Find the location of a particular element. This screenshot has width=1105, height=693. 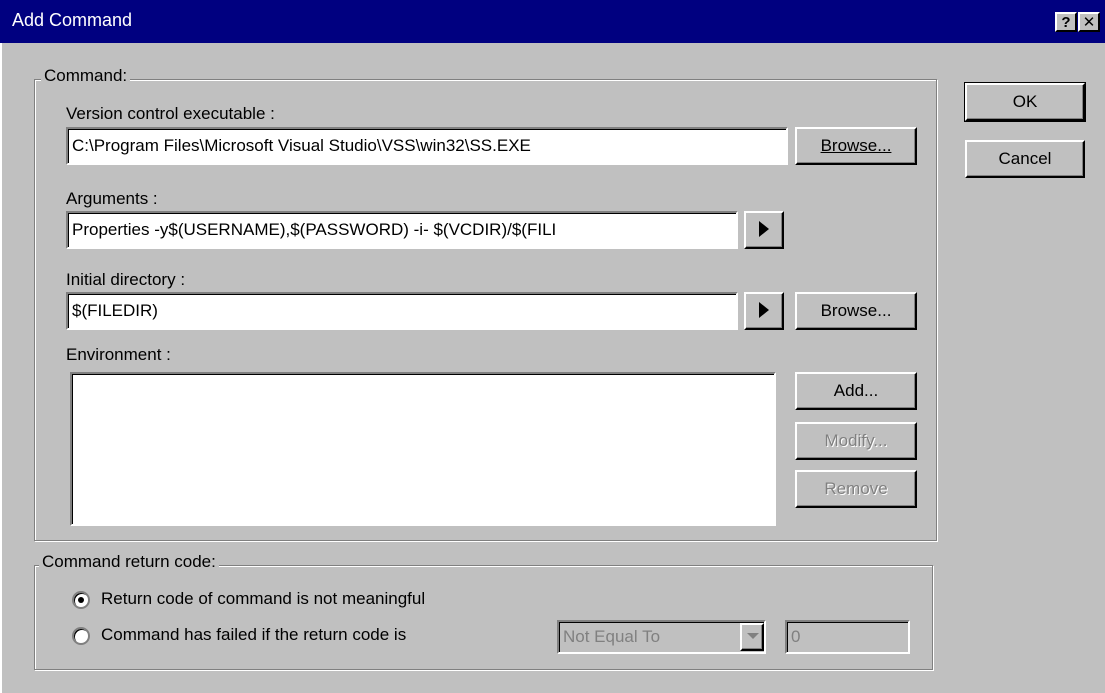

return-not-meaningful-radio is located at coordinates (81, 600).